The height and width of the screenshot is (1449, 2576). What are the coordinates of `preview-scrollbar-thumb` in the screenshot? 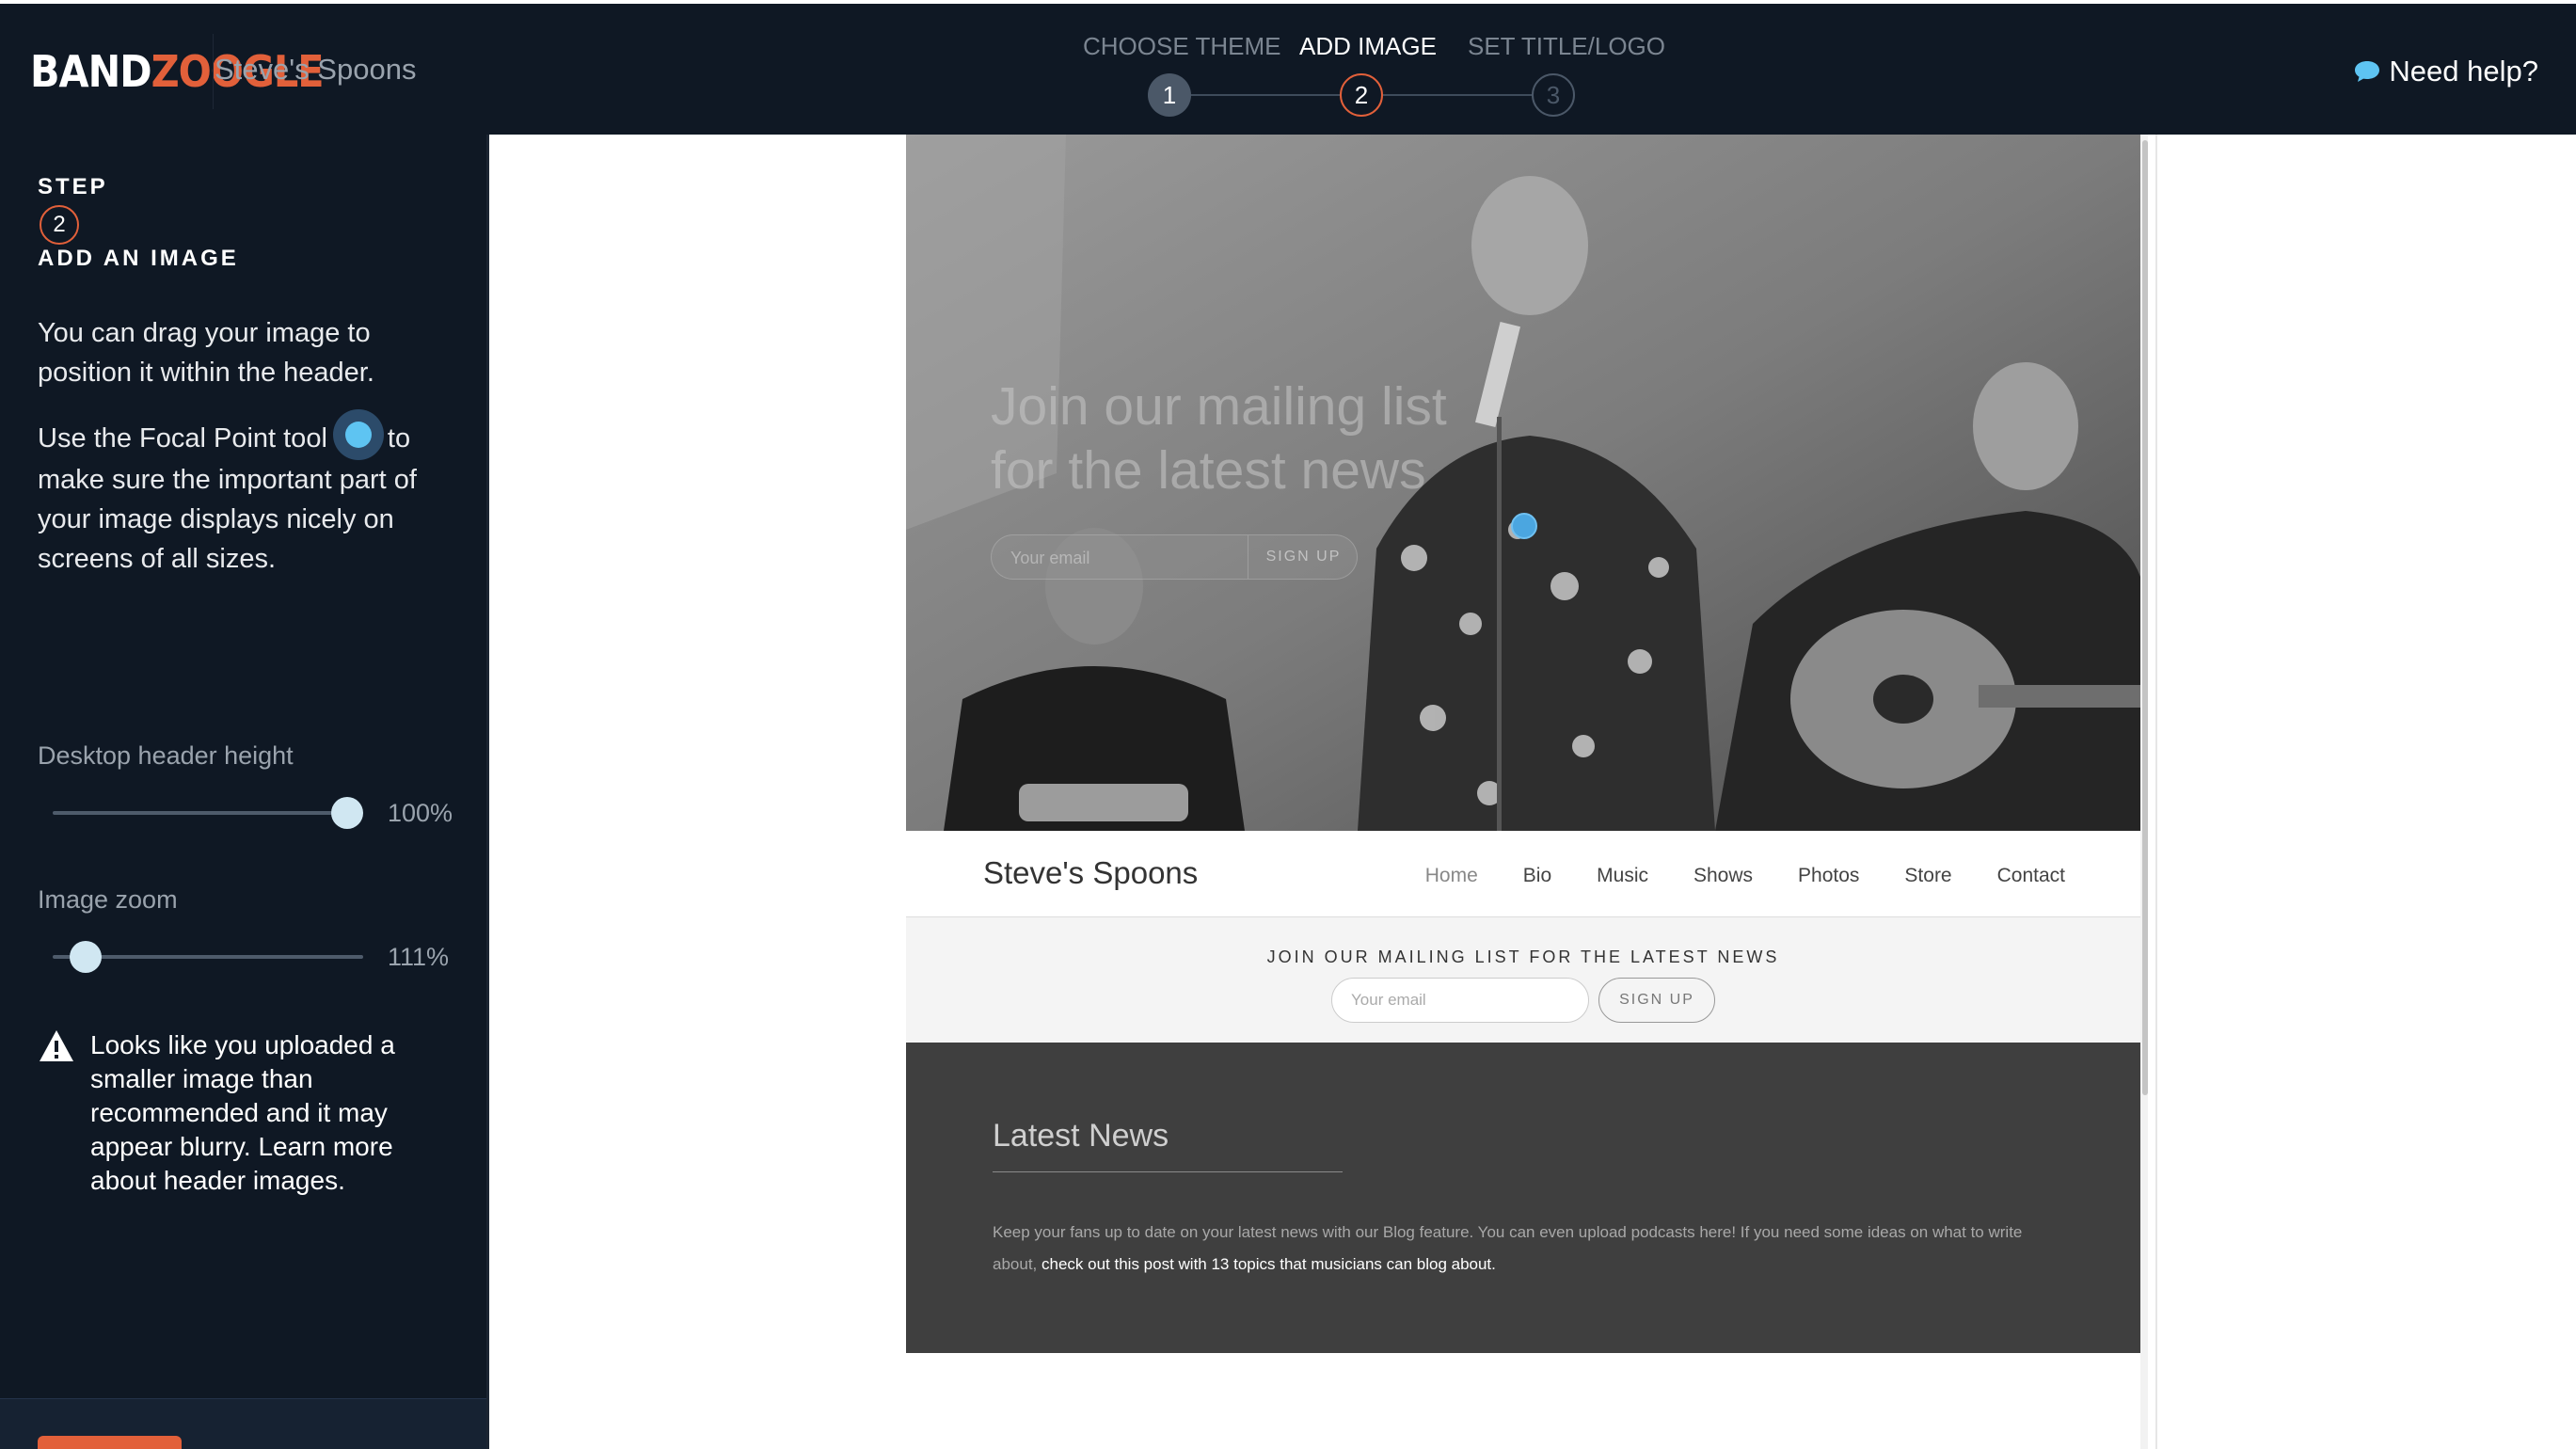 It's located at (2145, 618).